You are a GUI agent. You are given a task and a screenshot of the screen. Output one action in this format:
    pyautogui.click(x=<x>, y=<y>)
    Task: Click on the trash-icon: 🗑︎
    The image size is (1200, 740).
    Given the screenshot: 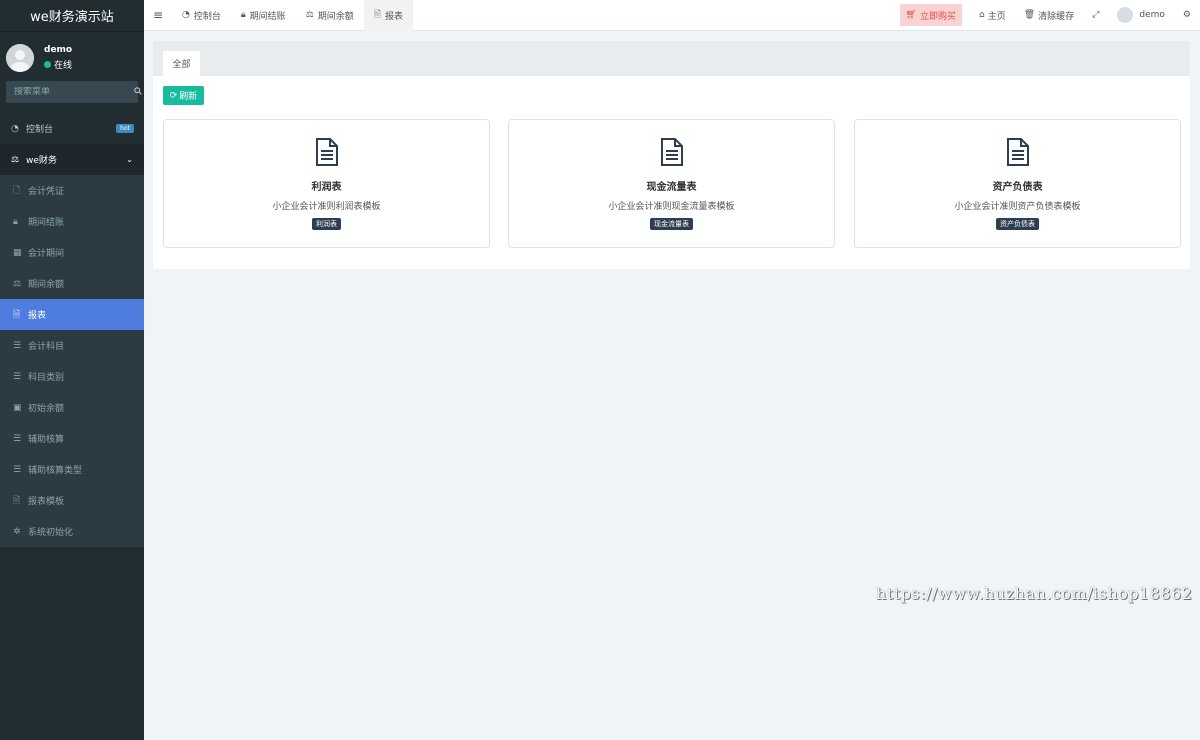 What is the action you would take?
    pyautogui.click(x=1029, y=15)
    